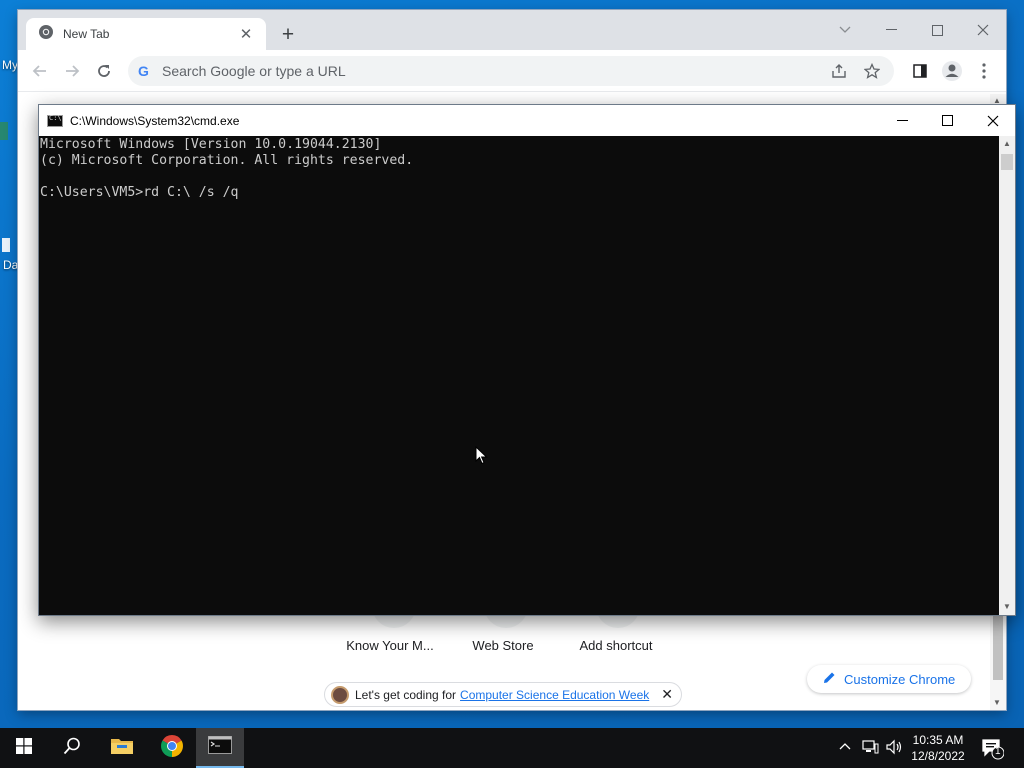 This screenshot has width=1024, height=768. Describe the element at coordinates (891, 30) in the screenshot. I see `chrome-minimize-button` at that location.